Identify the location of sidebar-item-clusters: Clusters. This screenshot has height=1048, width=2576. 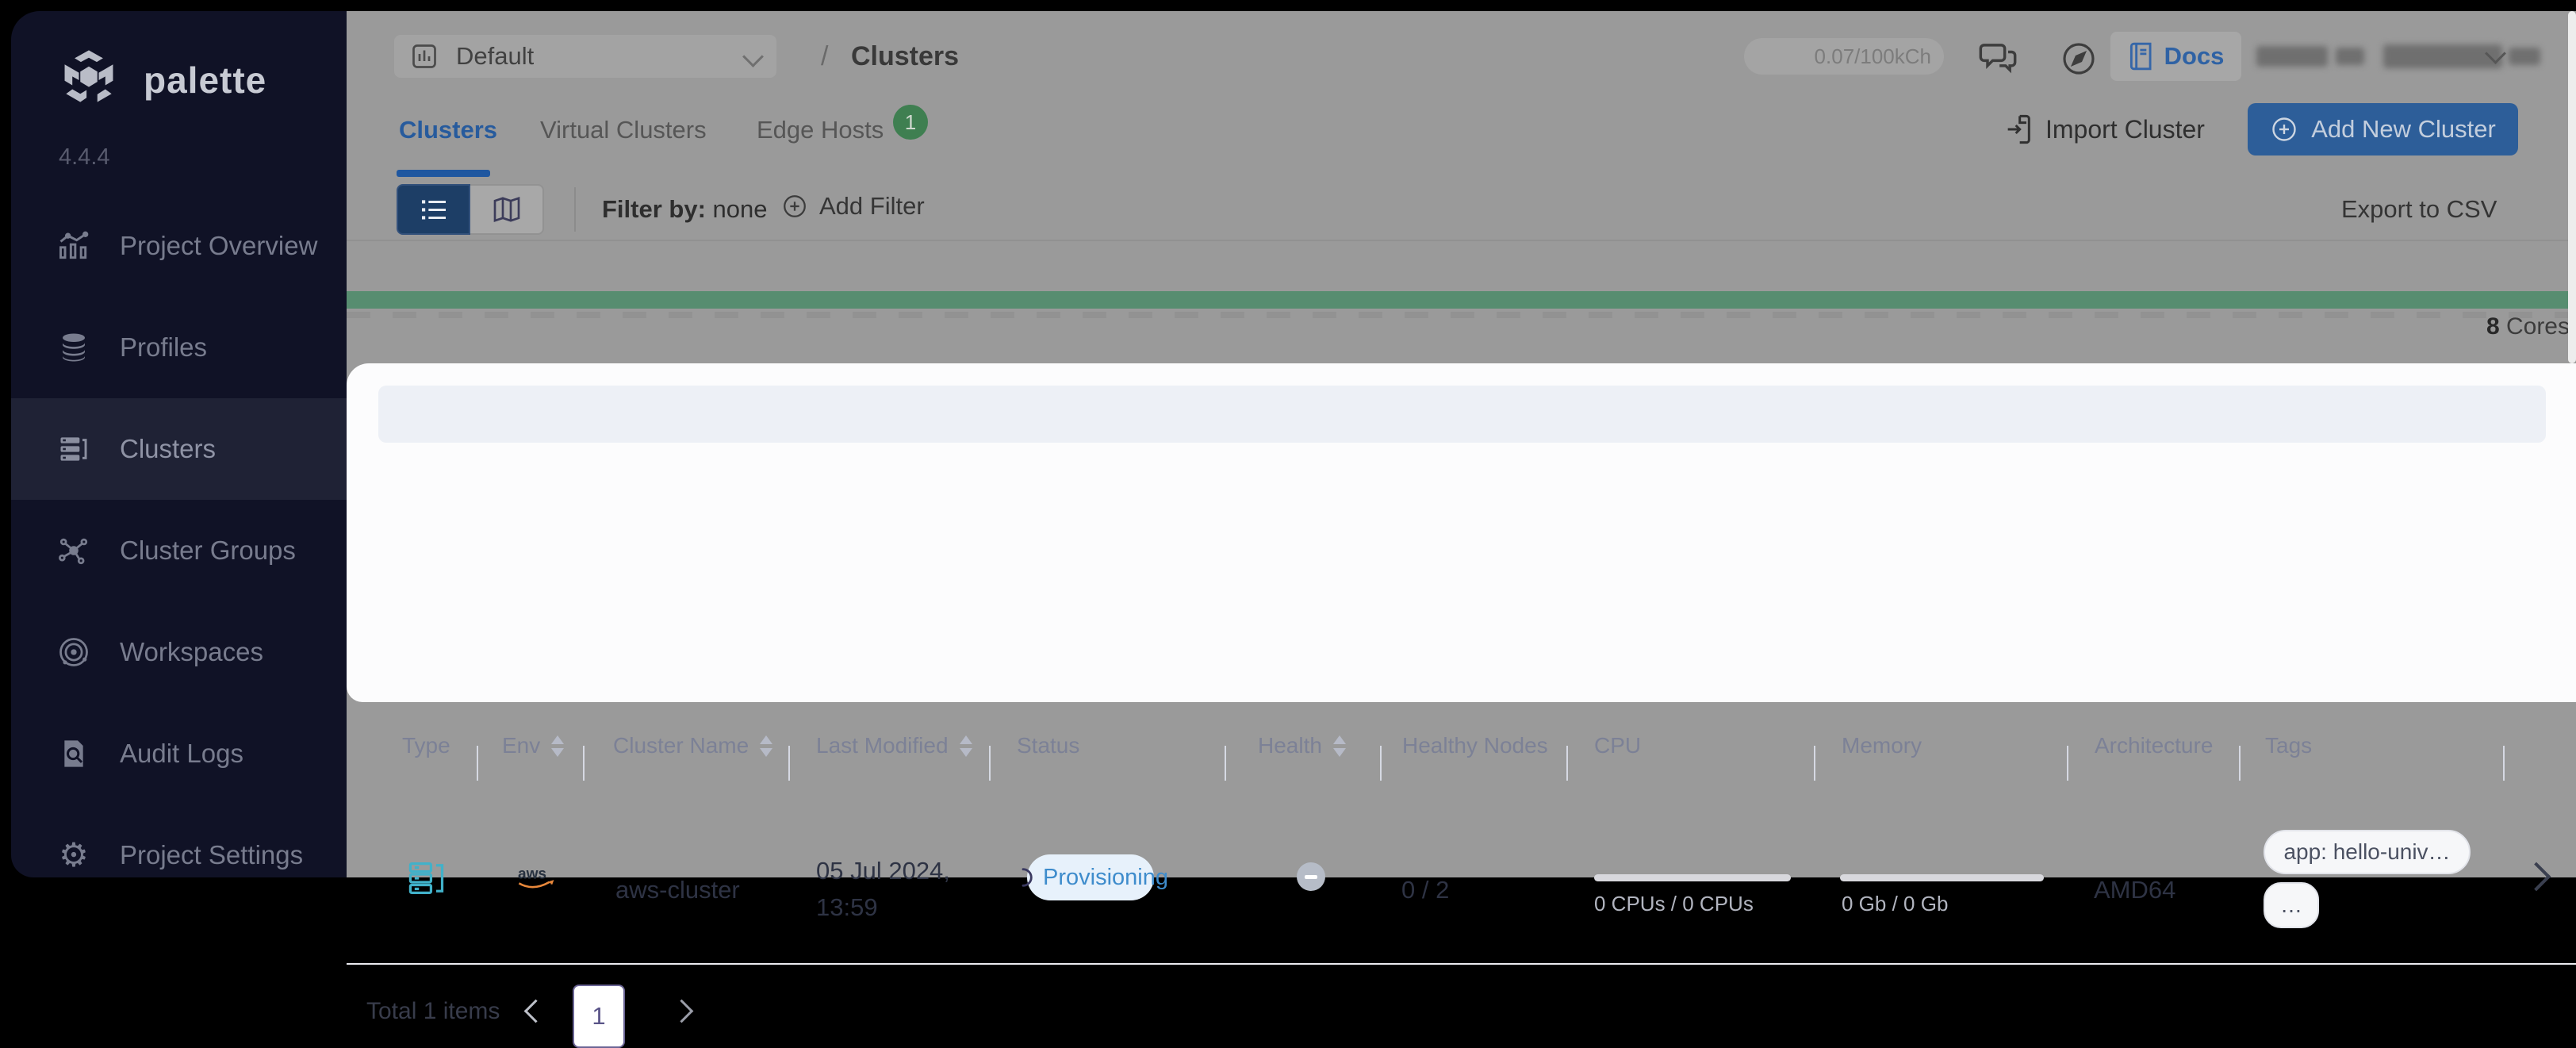
(179, 449).